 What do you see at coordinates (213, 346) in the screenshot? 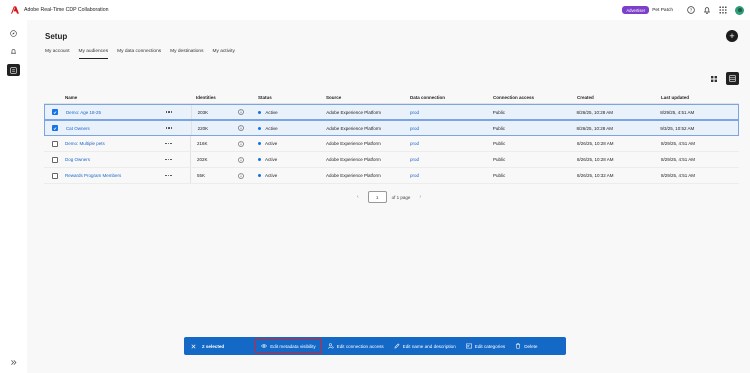
I see `selected-count: 2 selected` at bounding box center [213, 346].